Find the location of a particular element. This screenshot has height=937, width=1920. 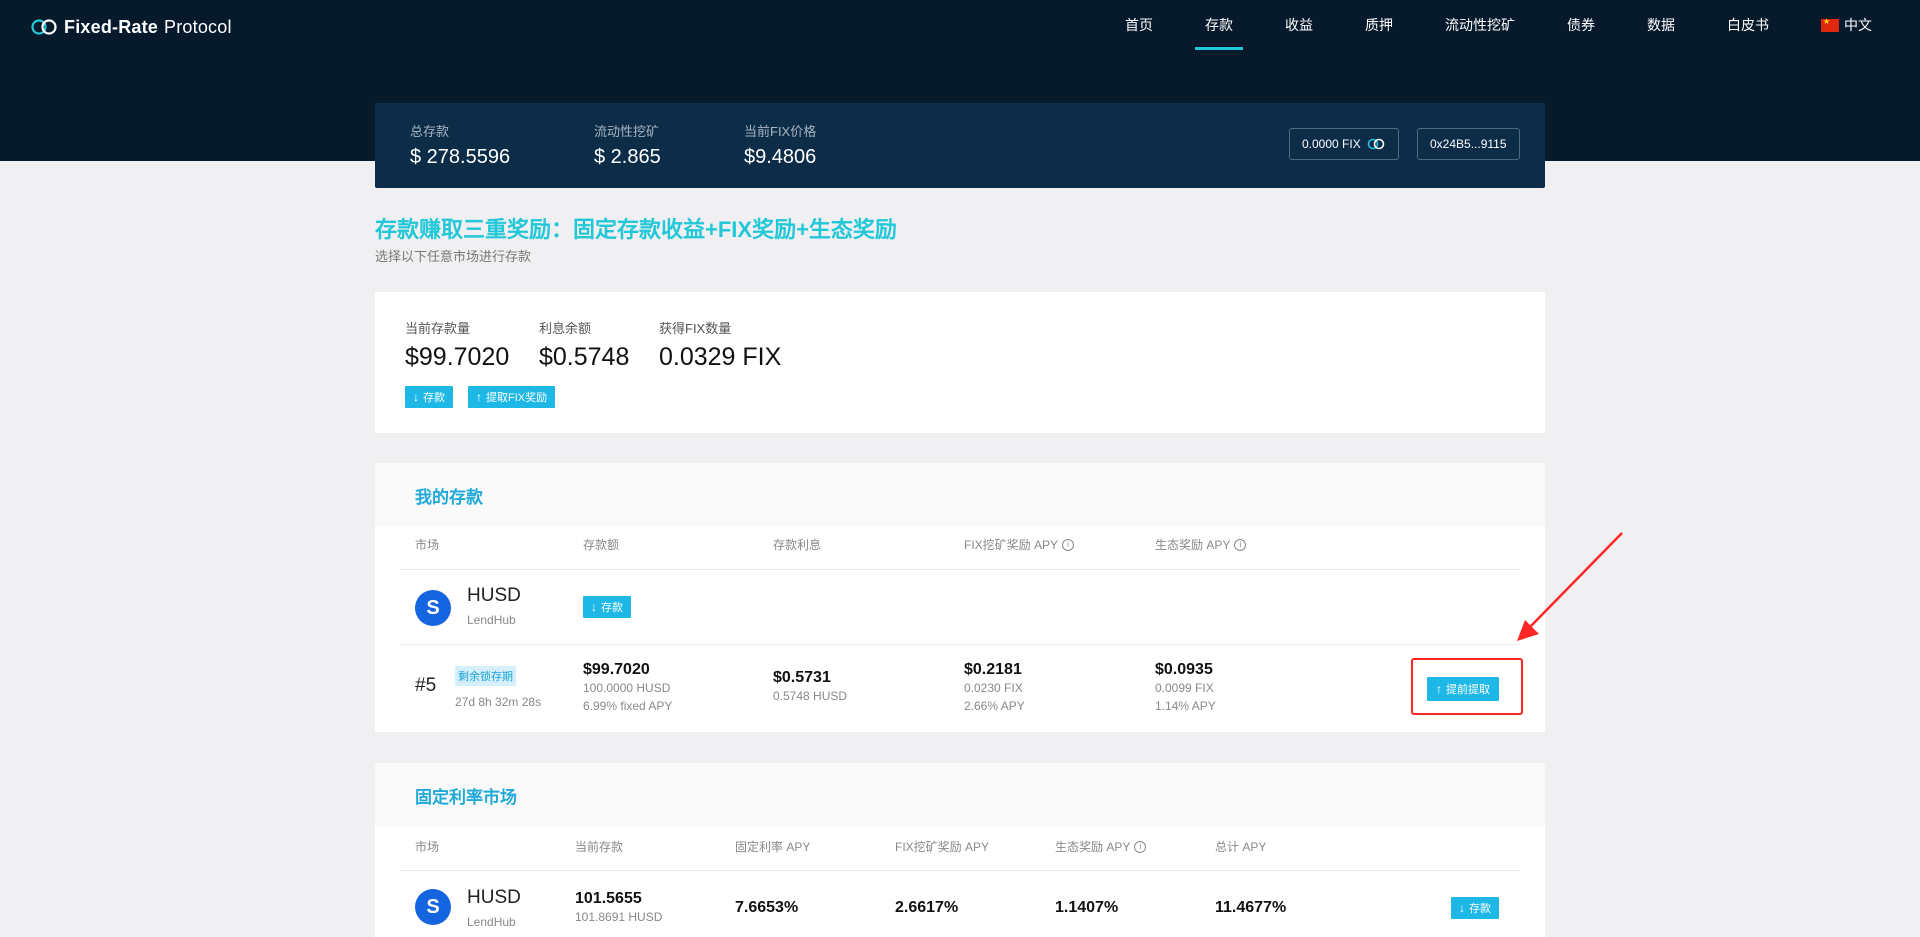

fm-market-provider: LendHub is located at coordinates (491, 922).